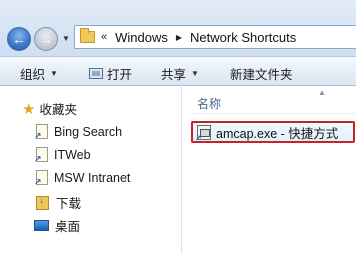 The width and height of the screenshot is (356, 254). What do you see at coordinates (58, 110) in the screenshot?
I see `sidebar-item-label: 收藏夹` at bounding box center [58, 110].